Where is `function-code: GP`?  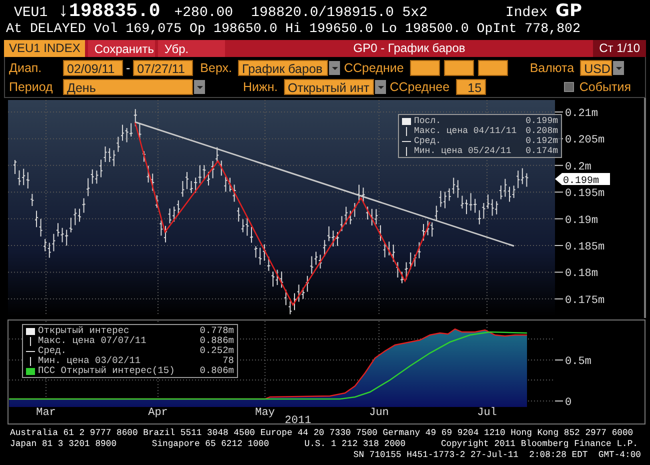 function-code: GP is located at coordinates (569, 11).